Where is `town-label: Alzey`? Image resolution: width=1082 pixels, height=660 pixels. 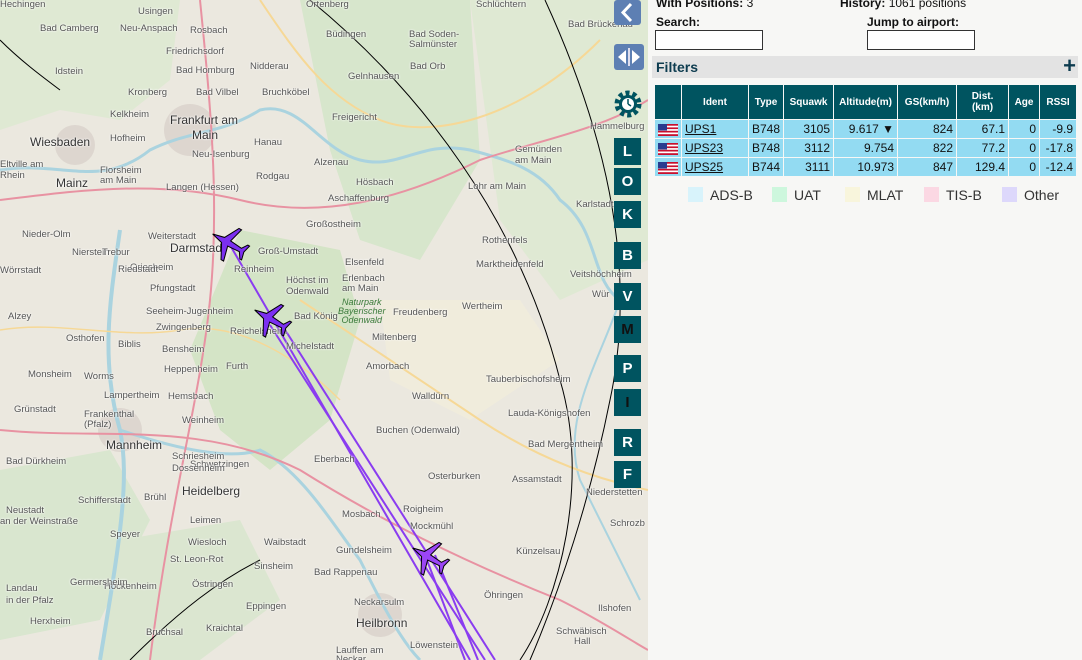 town-label: Alzey is located at coordinates (20, 316).